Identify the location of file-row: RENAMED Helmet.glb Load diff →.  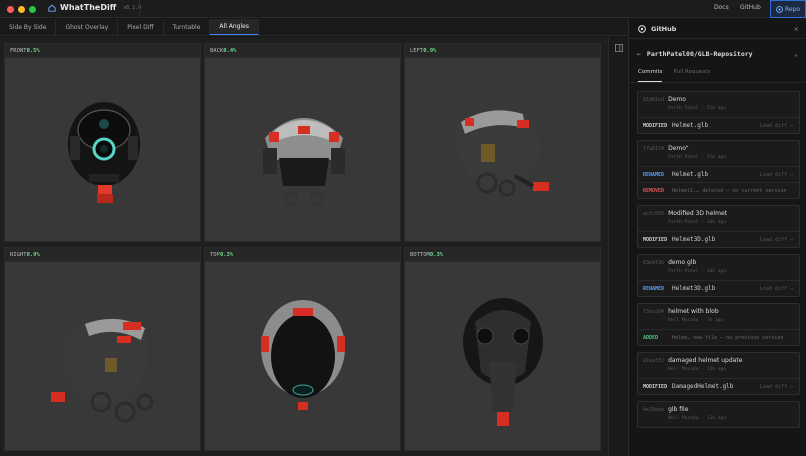
(718, 174).